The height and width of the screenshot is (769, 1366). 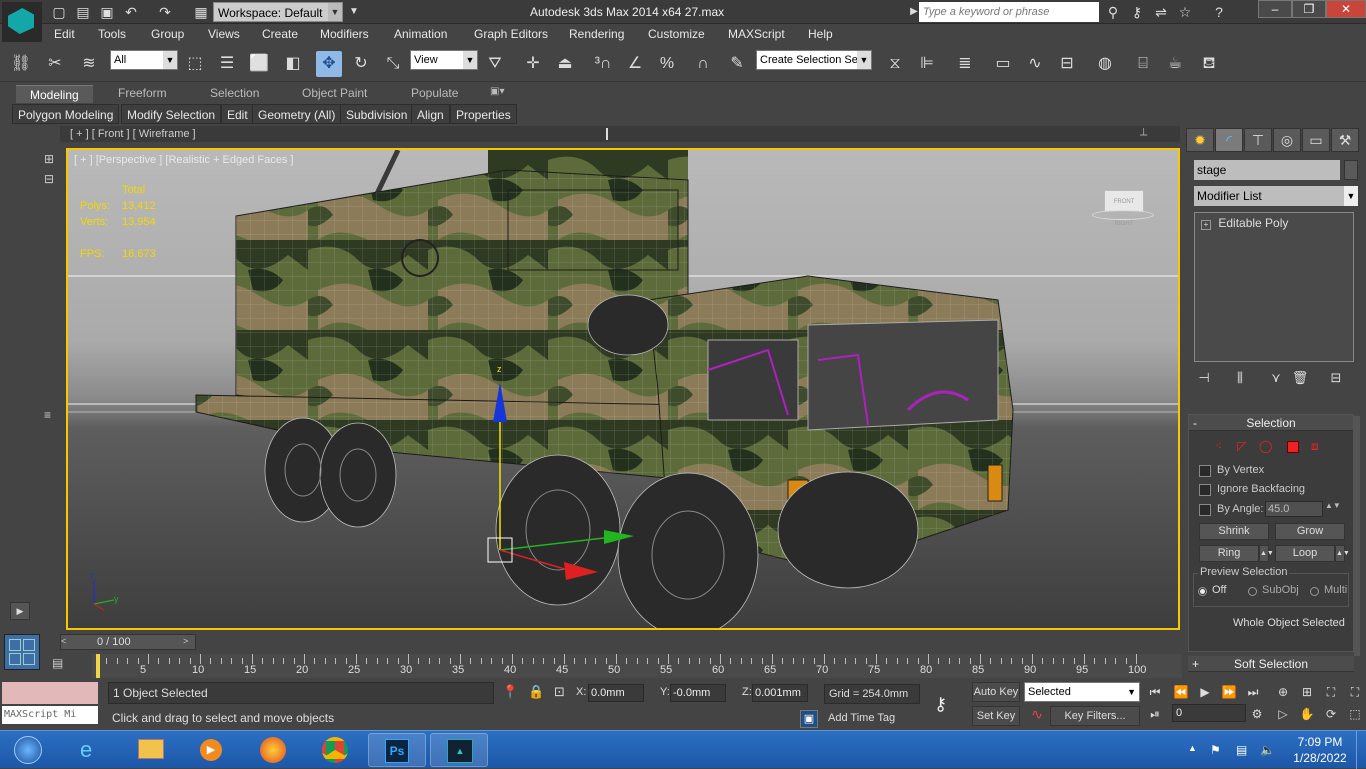 I want to click on network-icon: ▤, so click(x=1241, y=750).